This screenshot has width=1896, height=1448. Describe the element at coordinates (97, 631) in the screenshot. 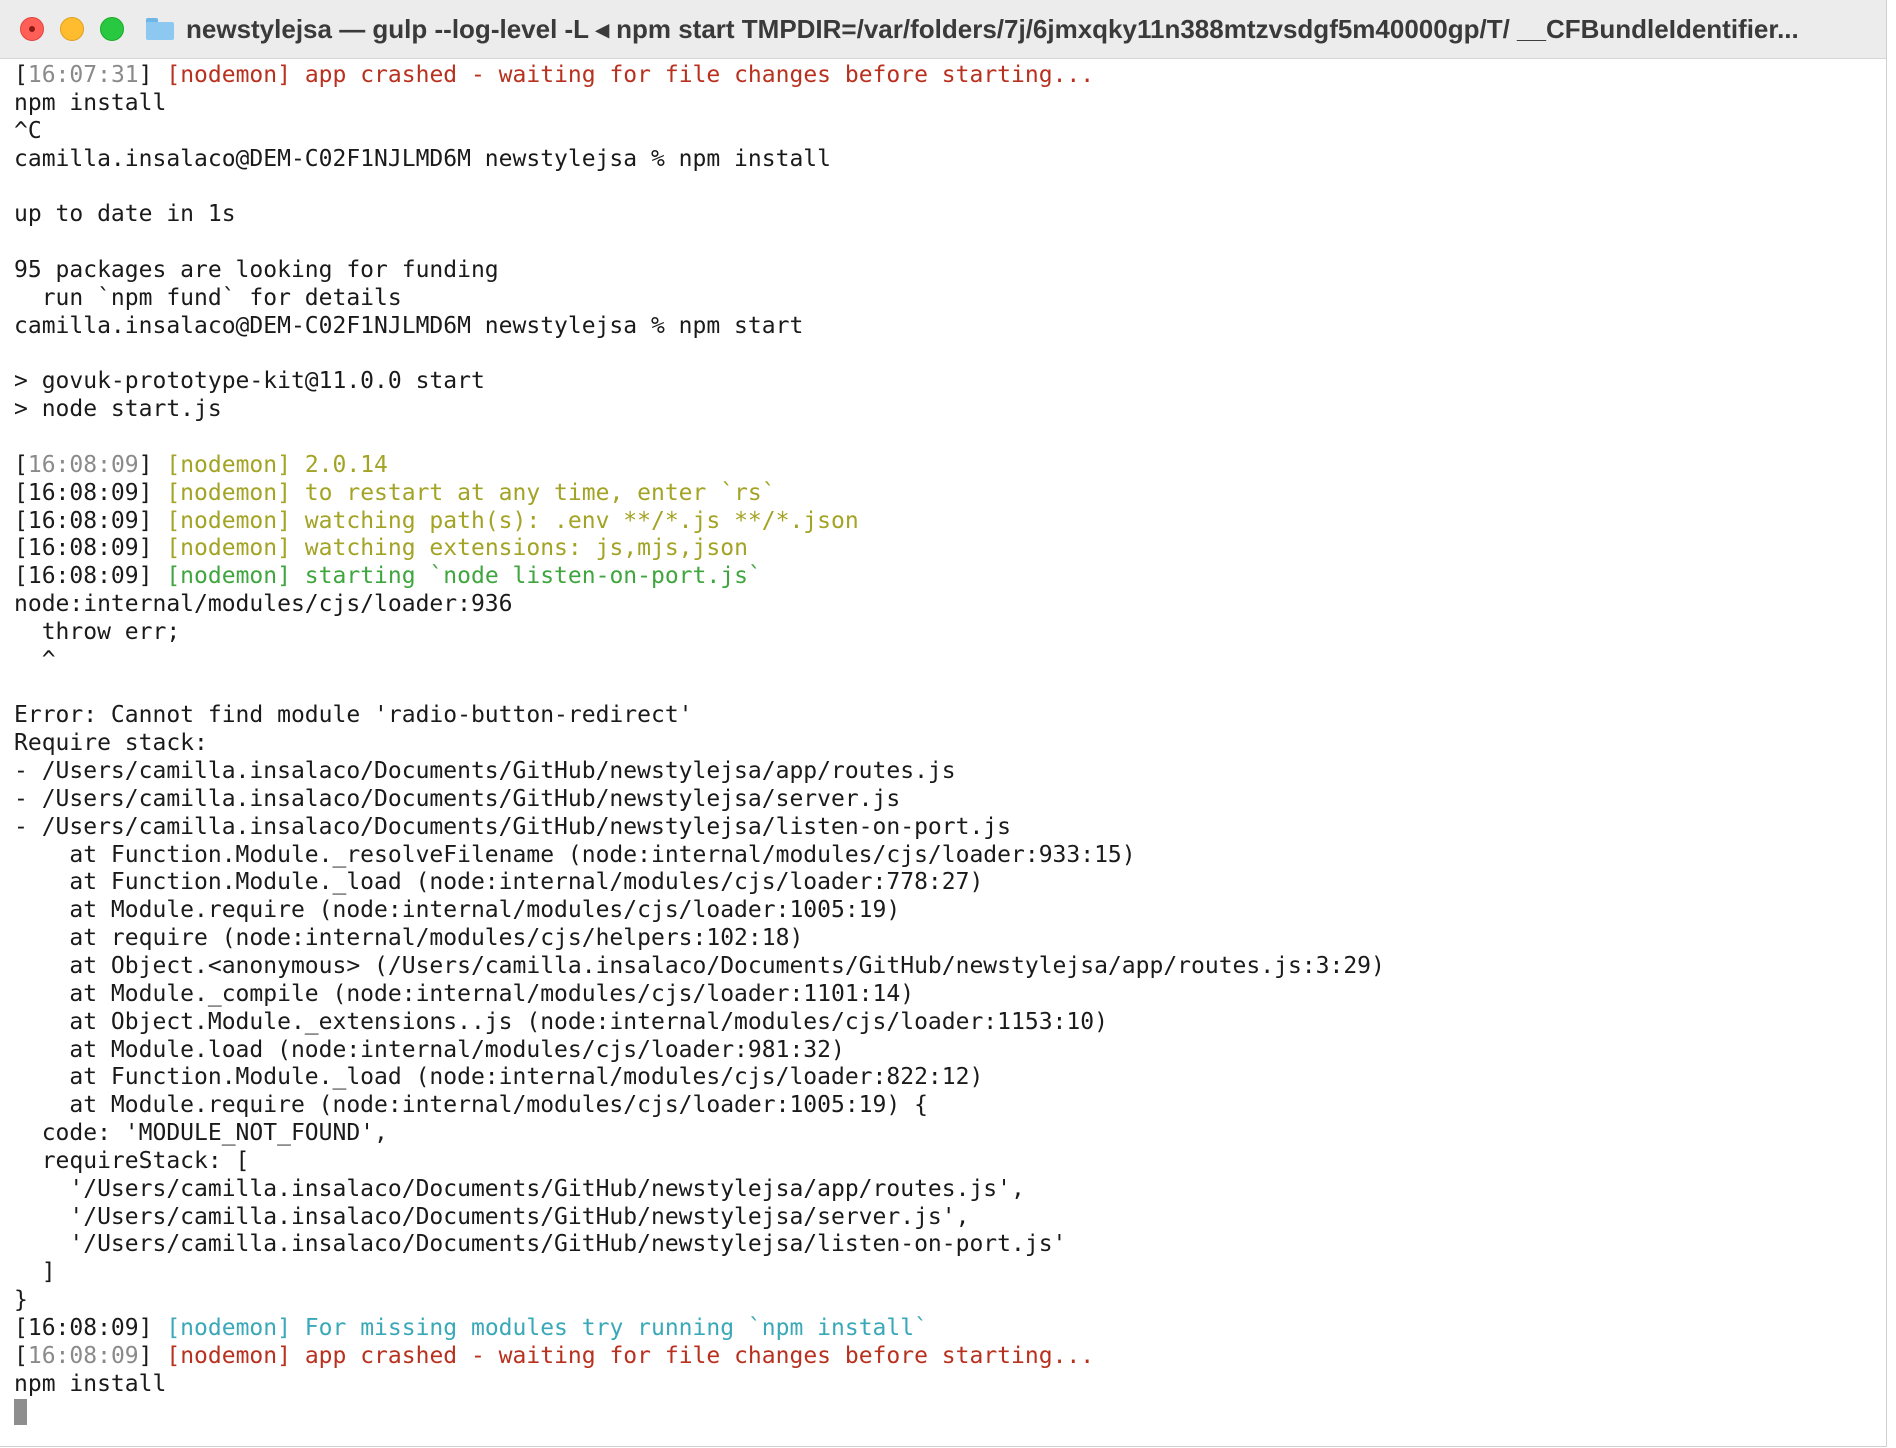

I see `terminal-line-text: throw err;` at that location.